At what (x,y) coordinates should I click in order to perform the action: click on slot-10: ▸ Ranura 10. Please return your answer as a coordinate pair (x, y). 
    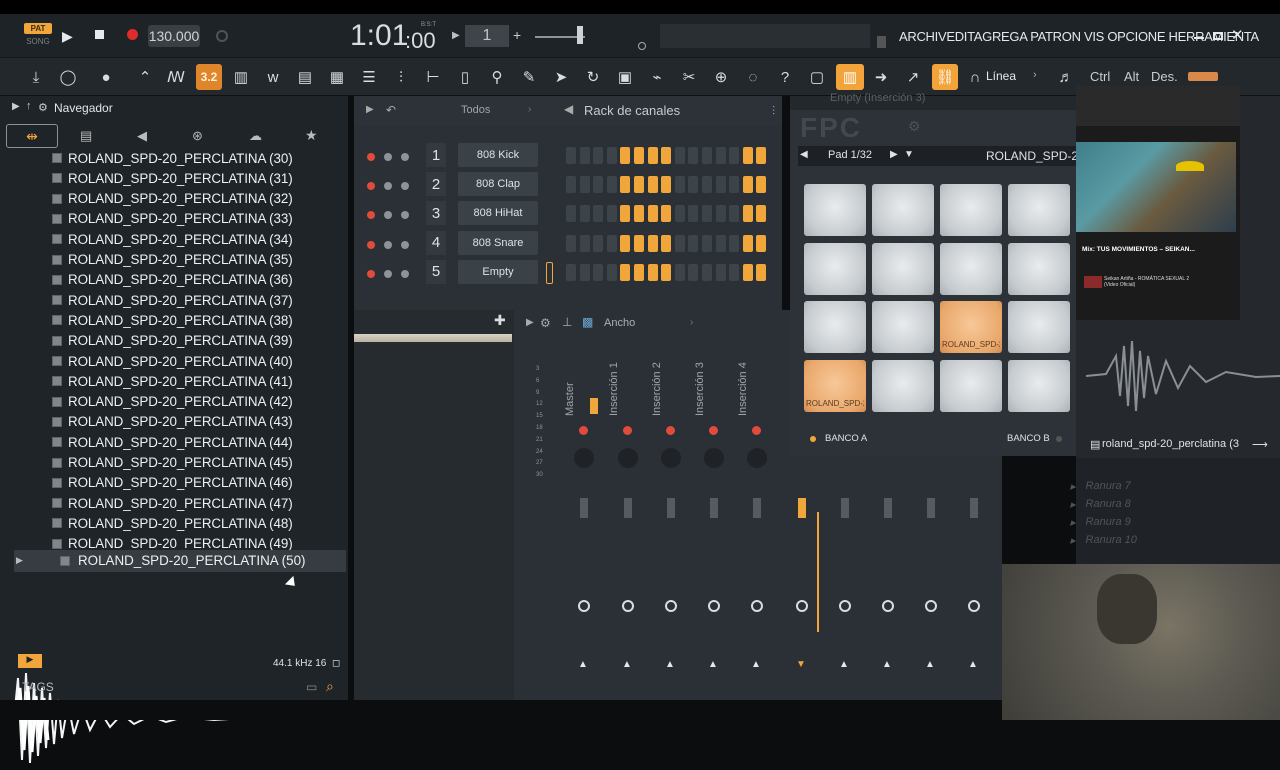
    Looking at the image, I should click on (1170, 540).